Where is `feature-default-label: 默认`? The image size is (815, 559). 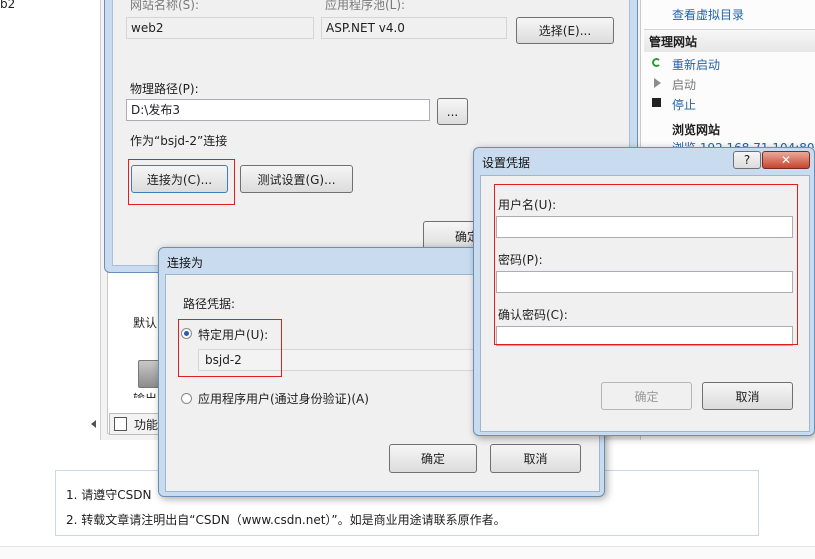 feature-default-label: 默认 is located at coordinates (145, 323).